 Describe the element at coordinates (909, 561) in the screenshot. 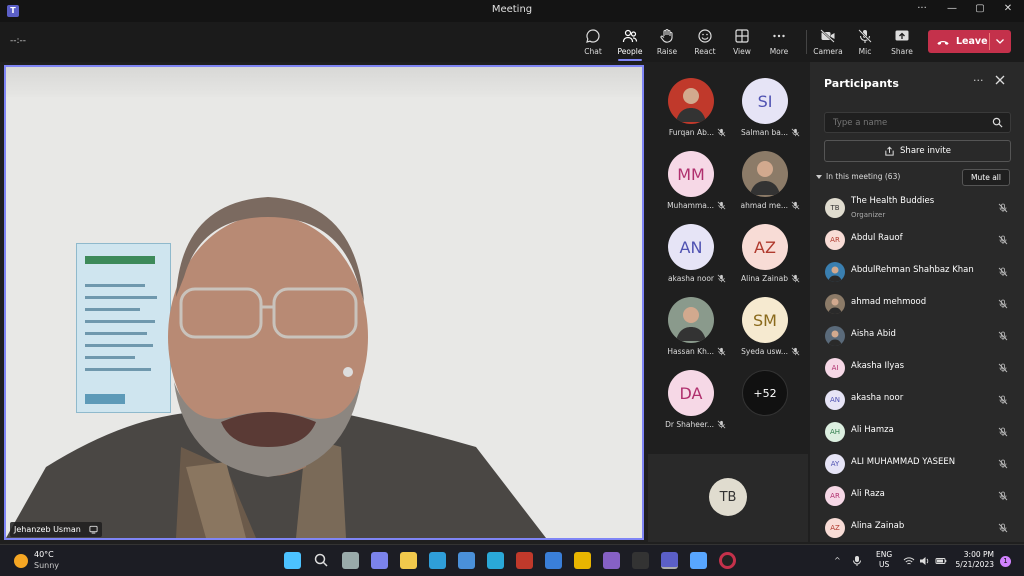

I see `wifi-icon` at that location.